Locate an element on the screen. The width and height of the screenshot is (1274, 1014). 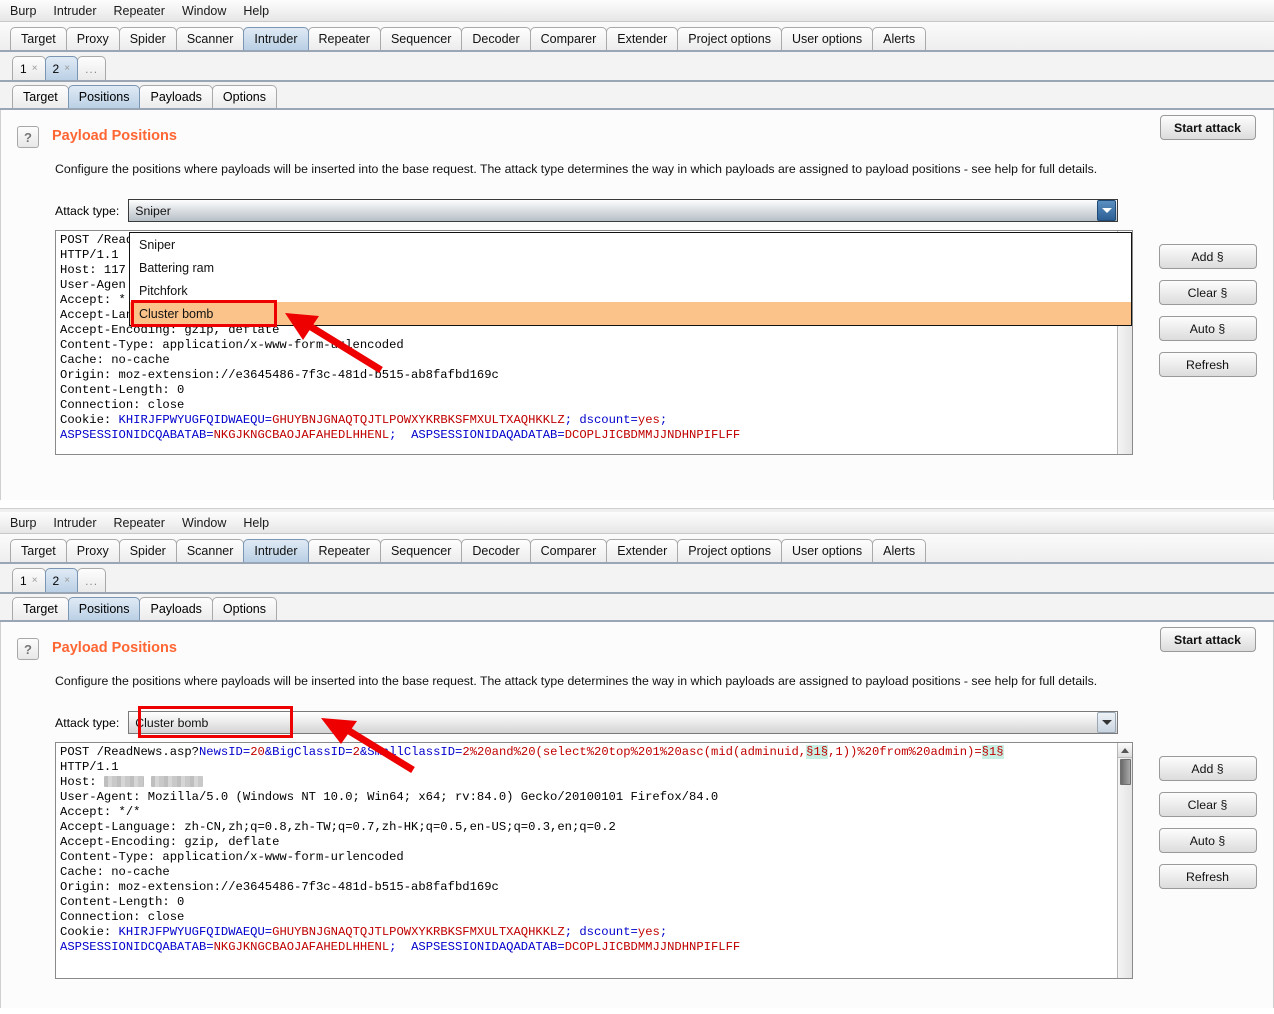
attack-type-select: Sniper is located at coordinates (623, 210).